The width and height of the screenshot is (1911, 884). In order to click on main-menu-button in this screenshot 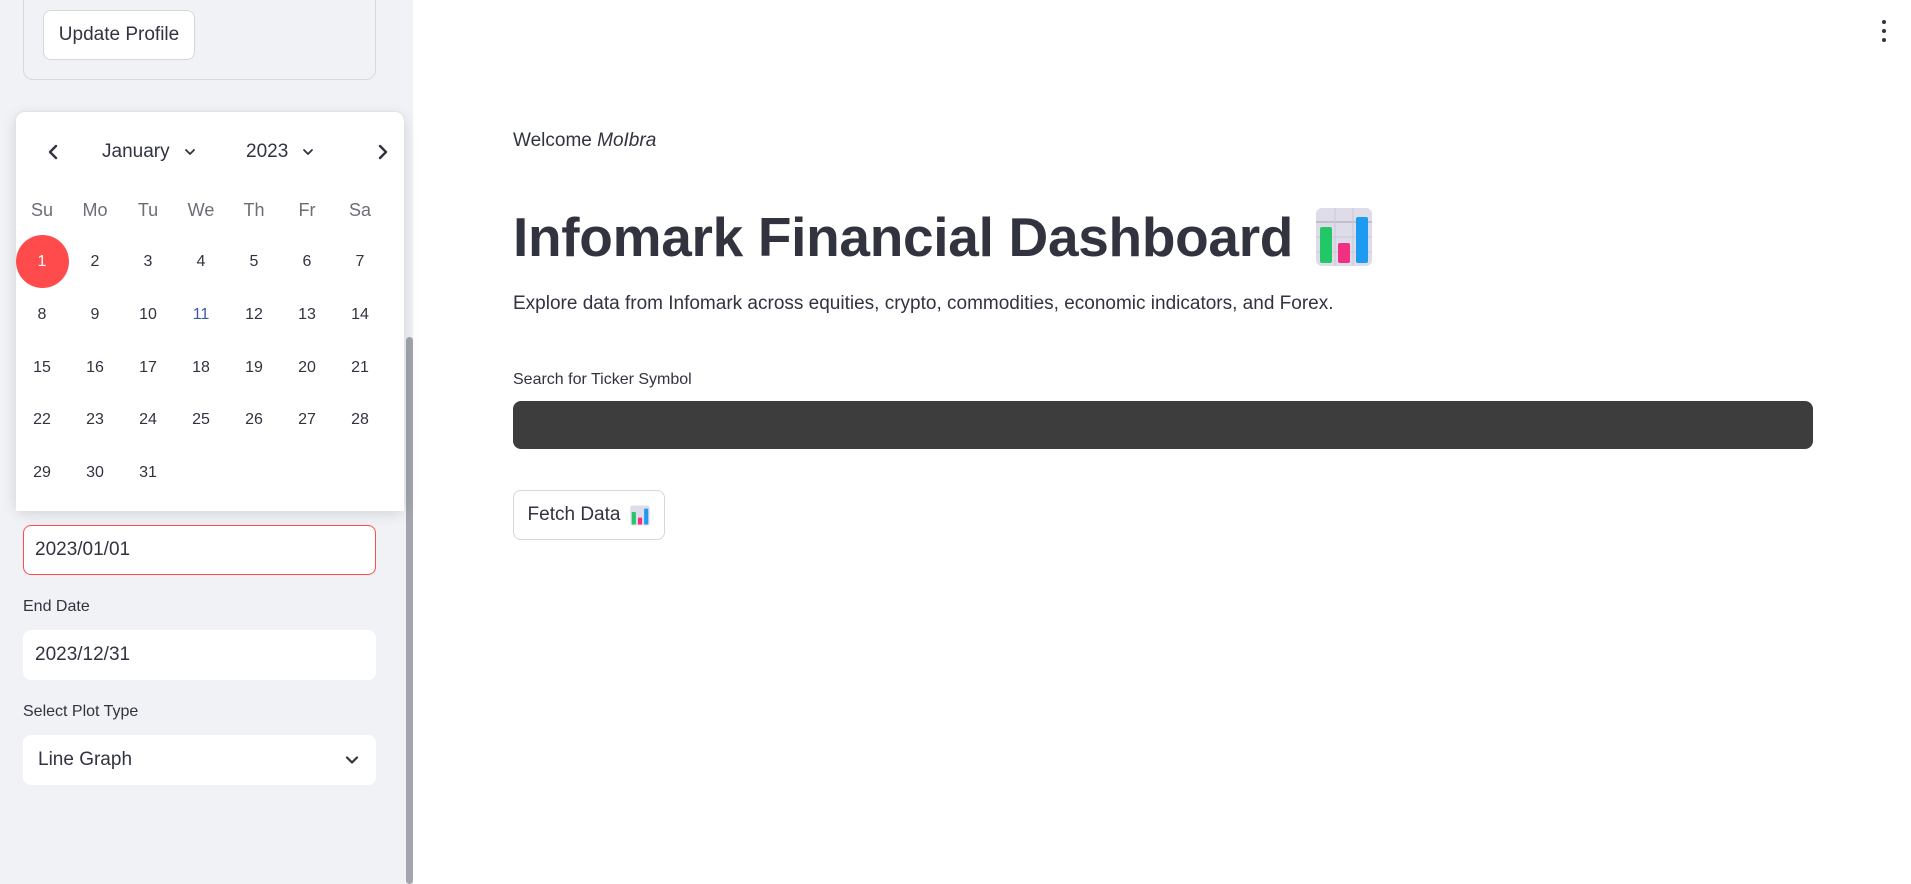, I will do `click(1884, 31)`.